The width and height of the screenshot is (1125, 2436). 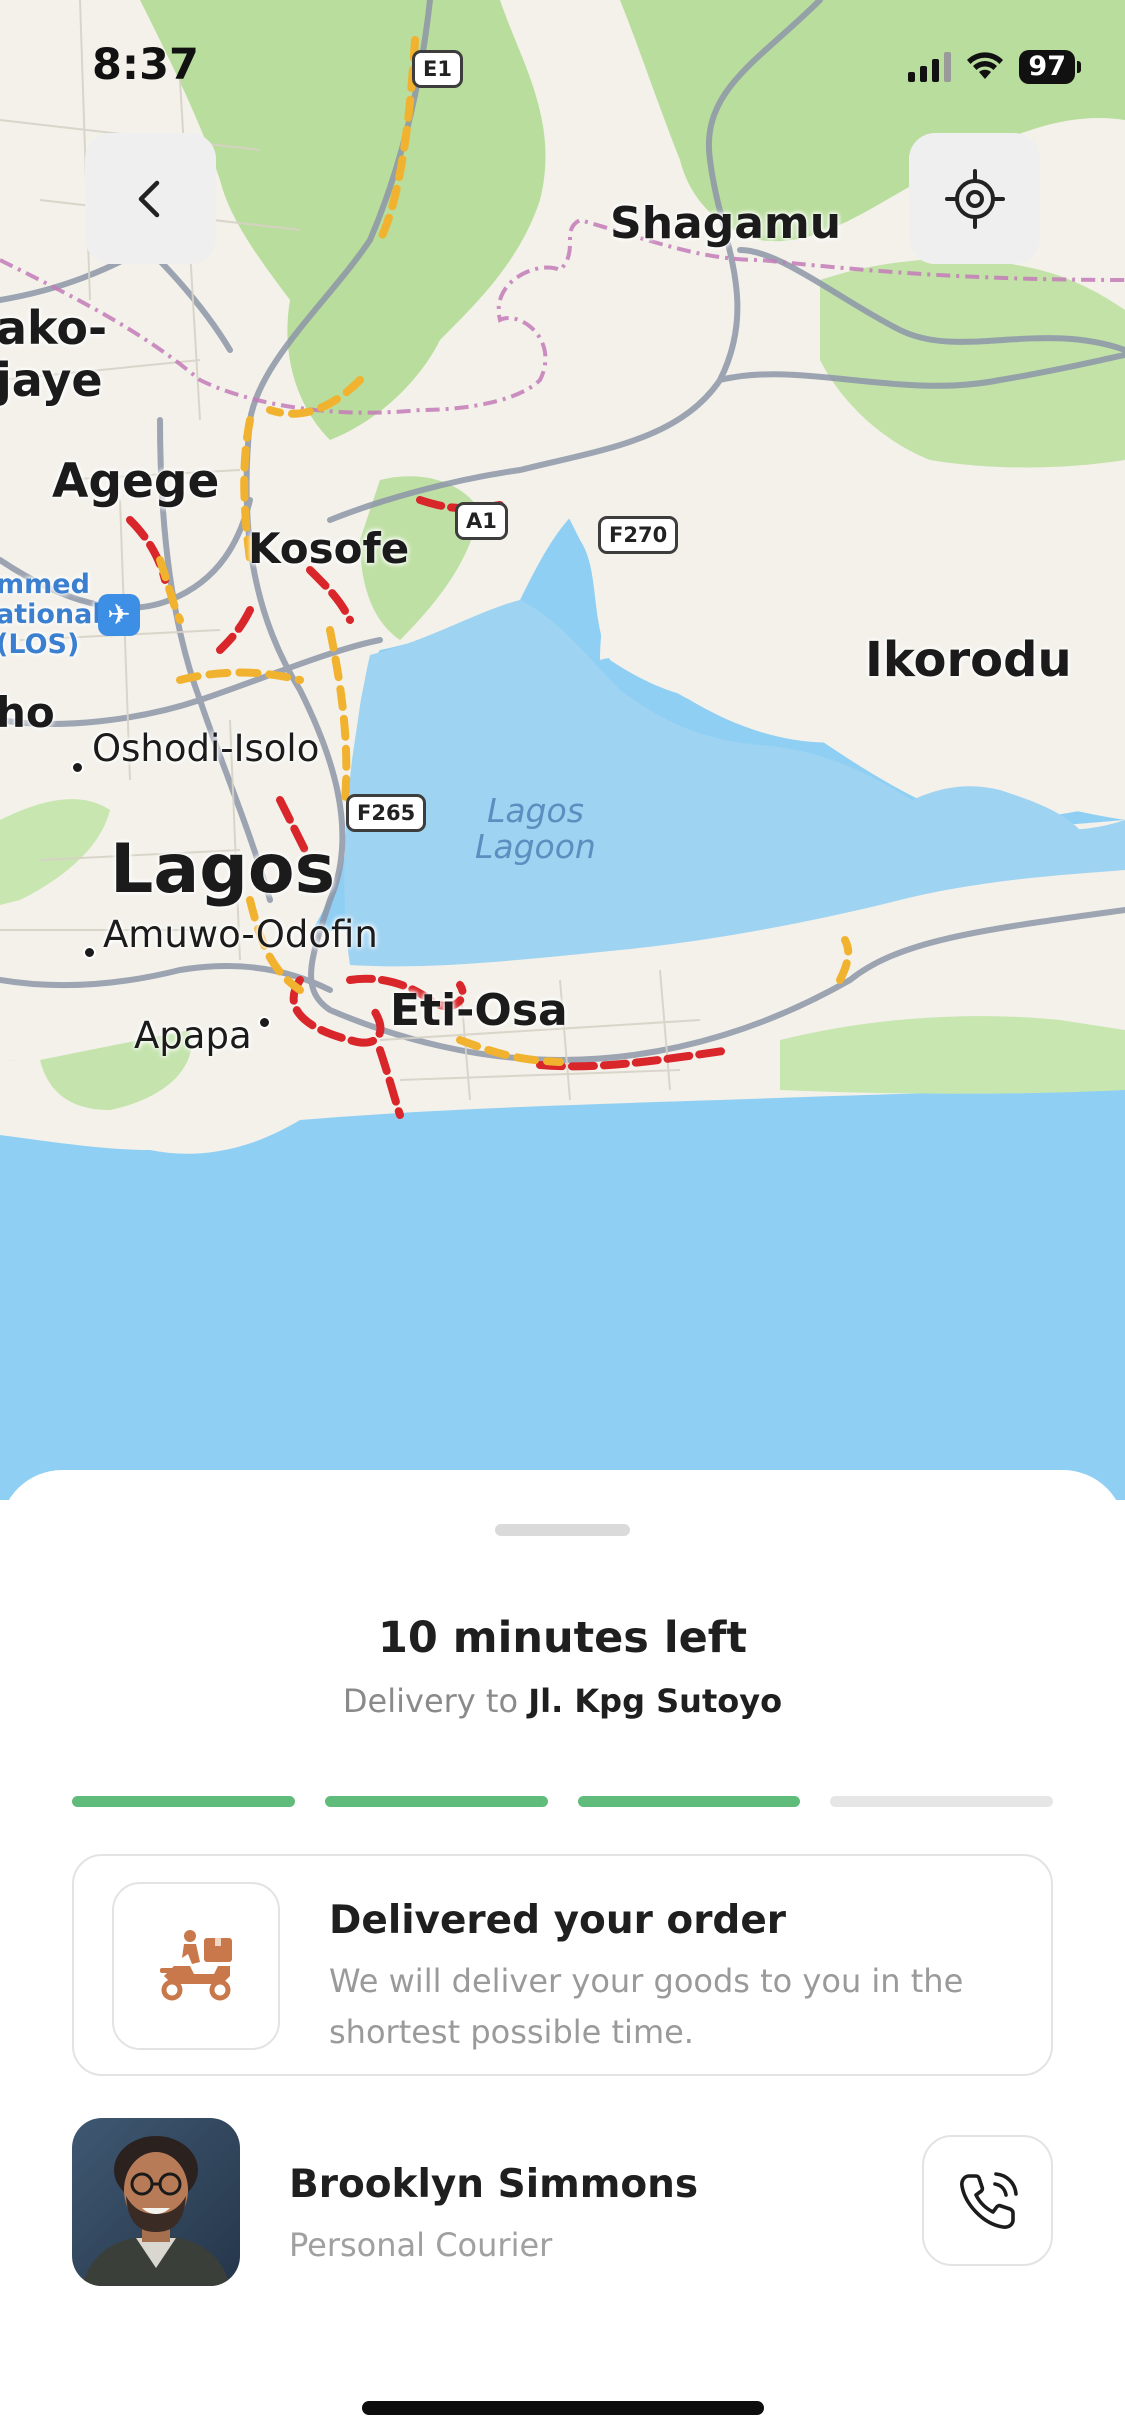 What do you see at coordinates (27, 712) in the screenshot?
I see `map-label-ho: ho` at bounding box center [27, 712].